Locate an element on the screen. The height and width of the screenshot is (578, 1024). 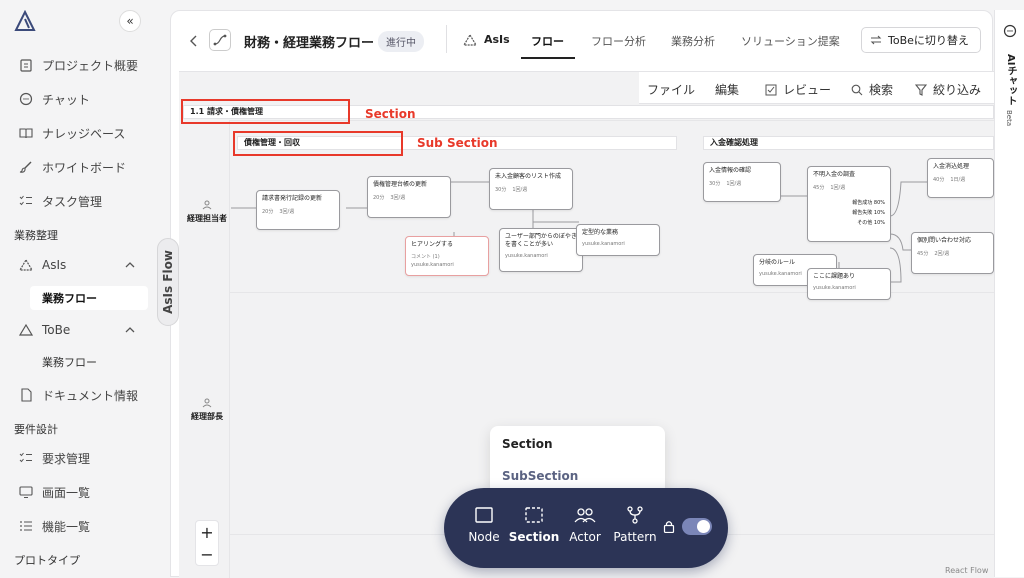
flow-node: 入金消込処理 40分 1日/週 is located at coordinates (960, 178).